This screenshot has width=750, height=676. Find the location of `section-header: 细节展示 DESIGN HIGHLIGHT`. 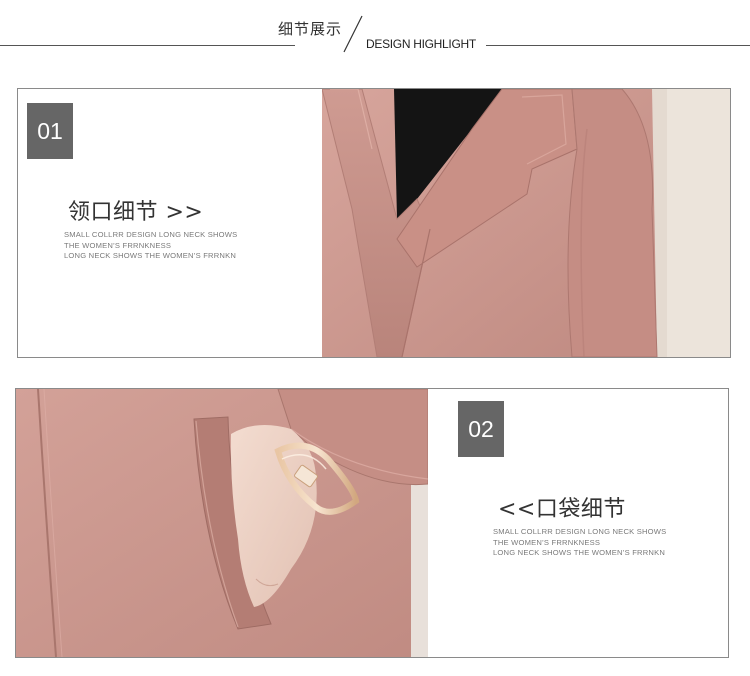

section-header: 细节展示 DESIGN HIGHLIGHT is located at coordinates (375, 35).